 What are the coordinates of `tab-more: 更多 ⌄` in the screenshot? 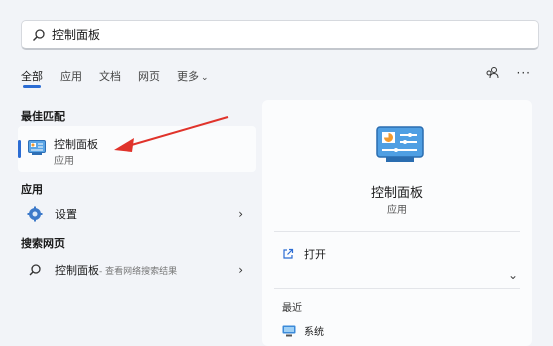 It's located at (193, 78).